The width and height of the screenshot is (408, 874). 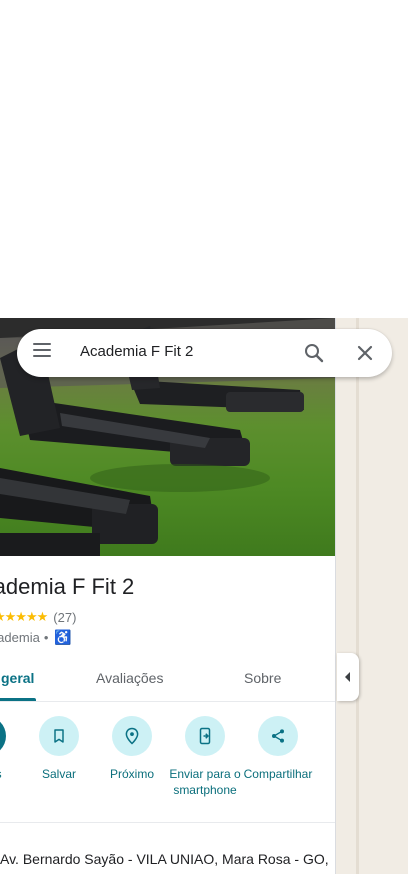 I want to click on rating-count: (27), so click(x=65, y=617).